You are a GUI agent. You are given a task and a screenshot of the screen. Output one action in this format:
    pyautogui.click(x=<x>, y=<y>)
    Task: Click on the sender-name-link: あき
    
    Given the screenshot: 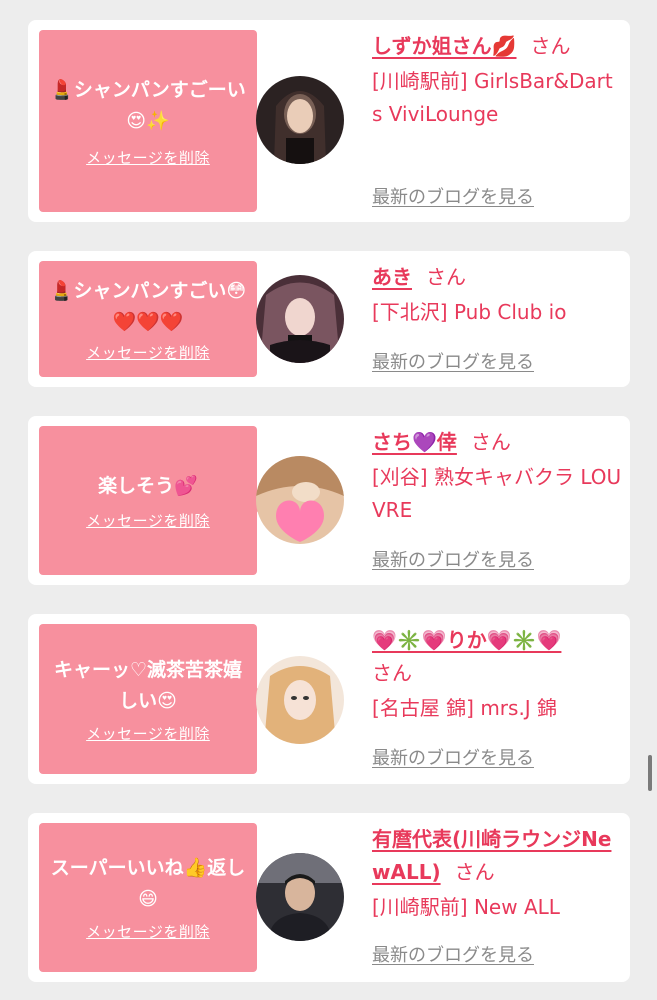 What is the action you would take?
    pyautogui.click(x=392, y=277)
    